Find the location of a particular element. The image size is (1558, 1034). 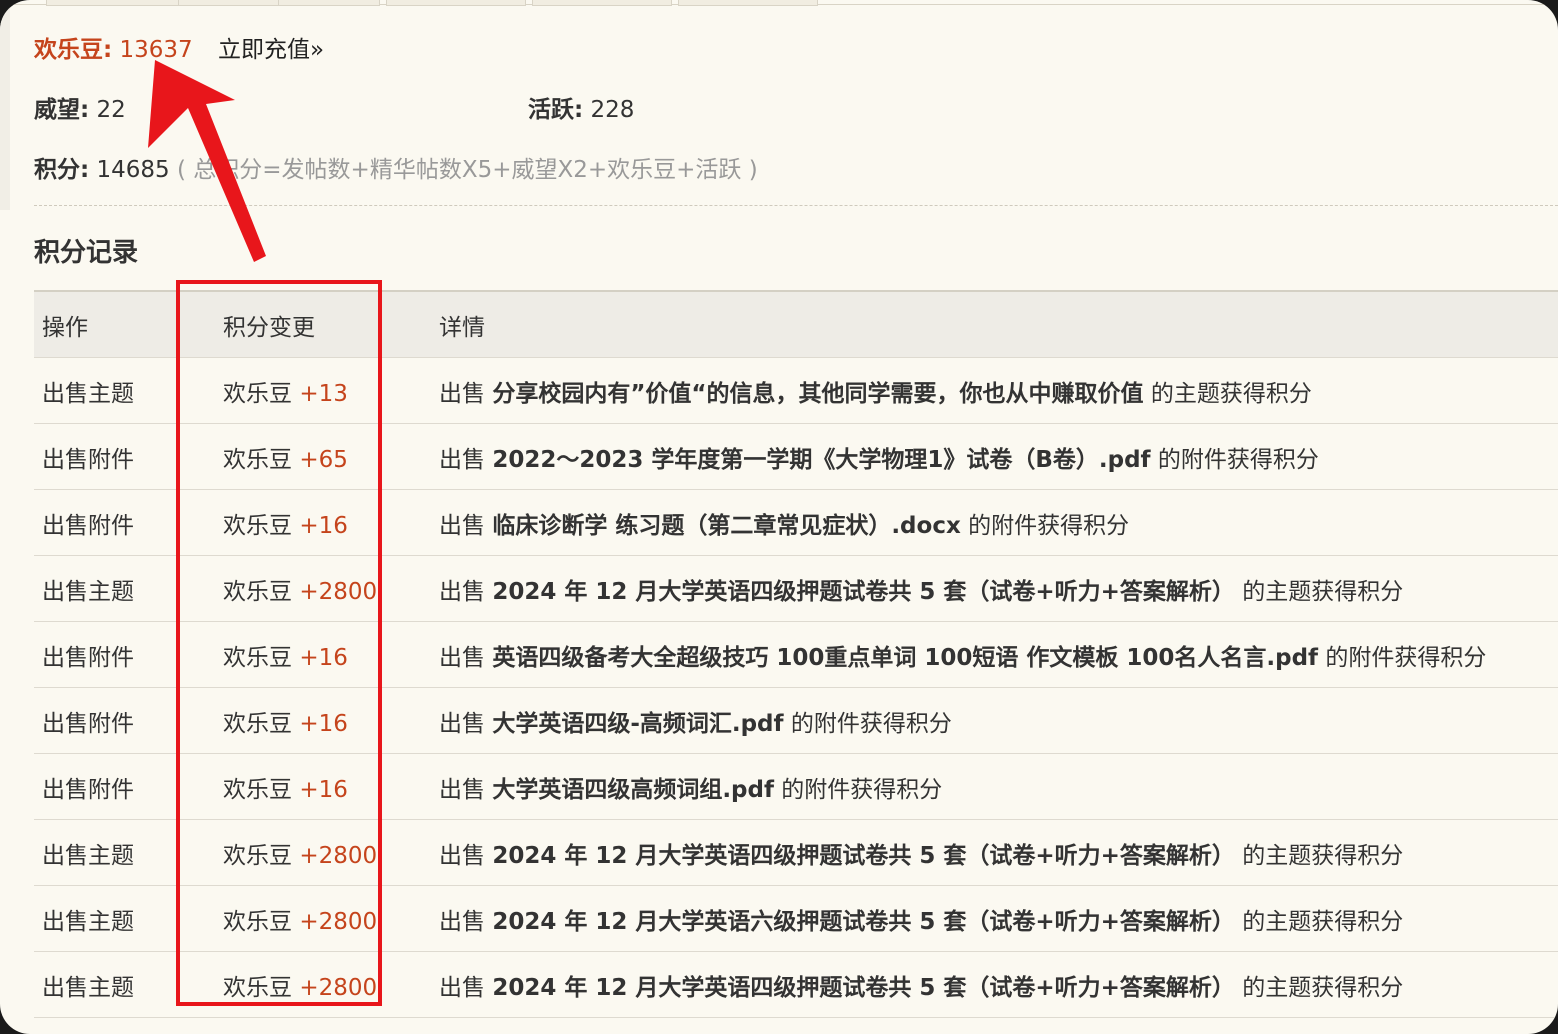

points-row: 积分: 14685 ( 总积分=发帖数+精华帖数X5+威望X2+欢乐豆+活跃 ) is located at coordinates (396, 167).